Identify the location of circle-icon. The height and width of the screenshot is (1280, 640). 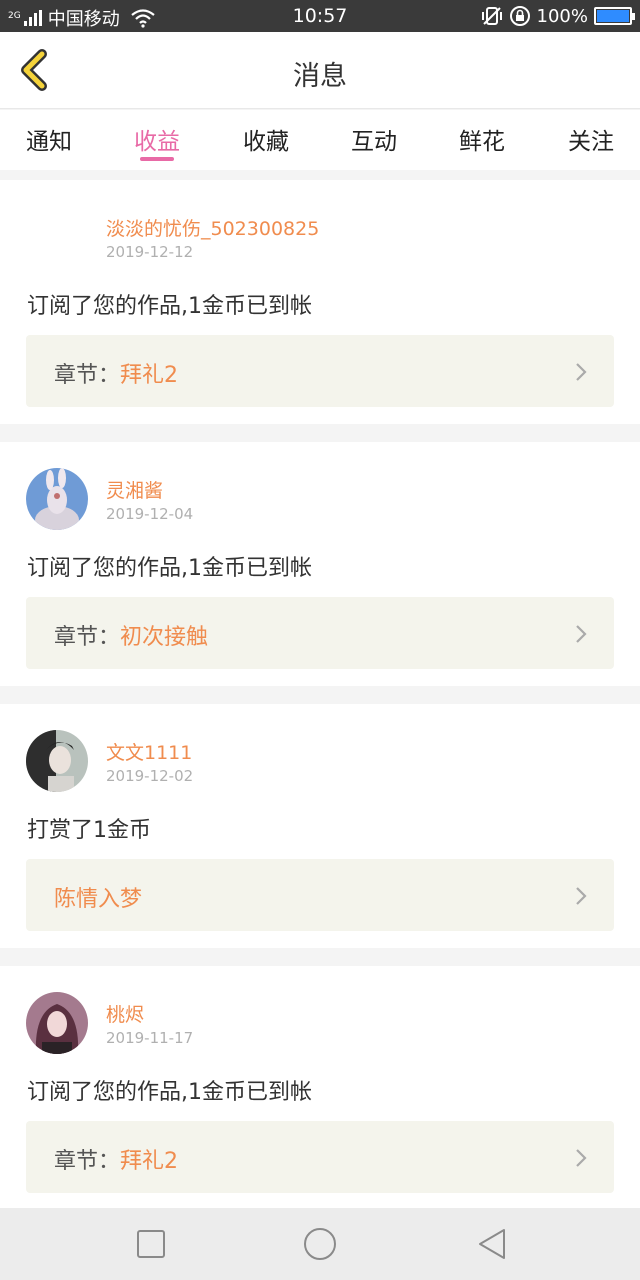
(320, 1244).